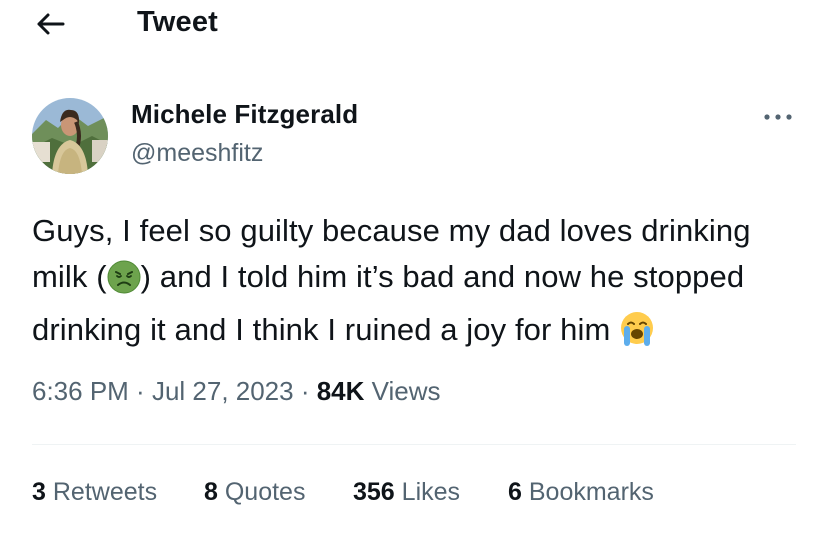  I want to click on quotes-count: 8, so click(211, 492).